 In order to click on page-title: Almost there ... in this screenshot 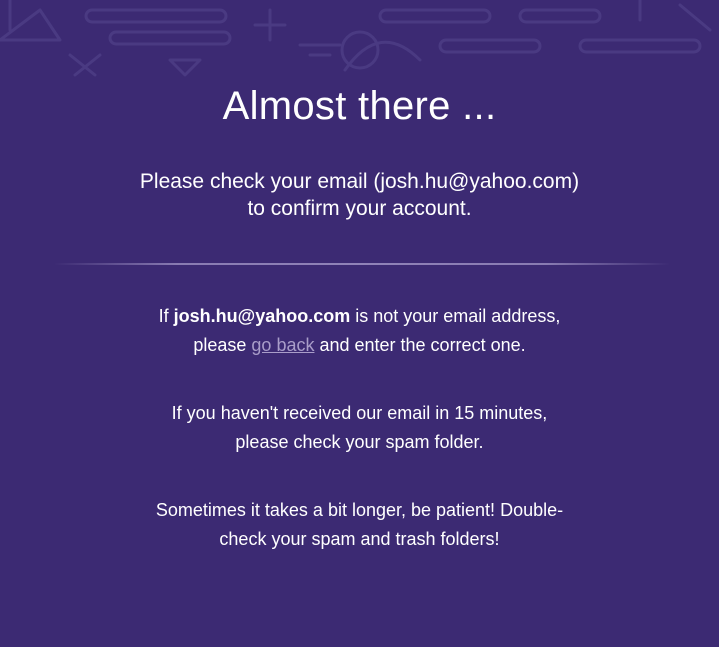, I will do `click(359, 106)`.